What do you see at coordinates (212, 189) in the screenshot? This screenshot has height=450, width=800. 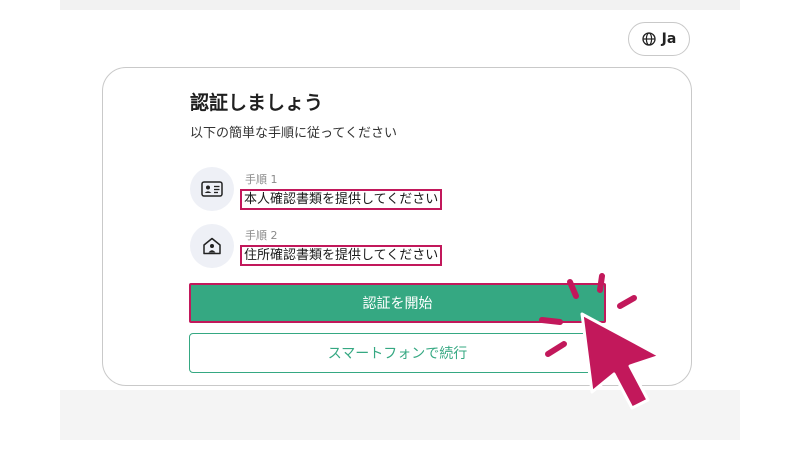 I see `id-card-icon` at bounding box center [212, 189].